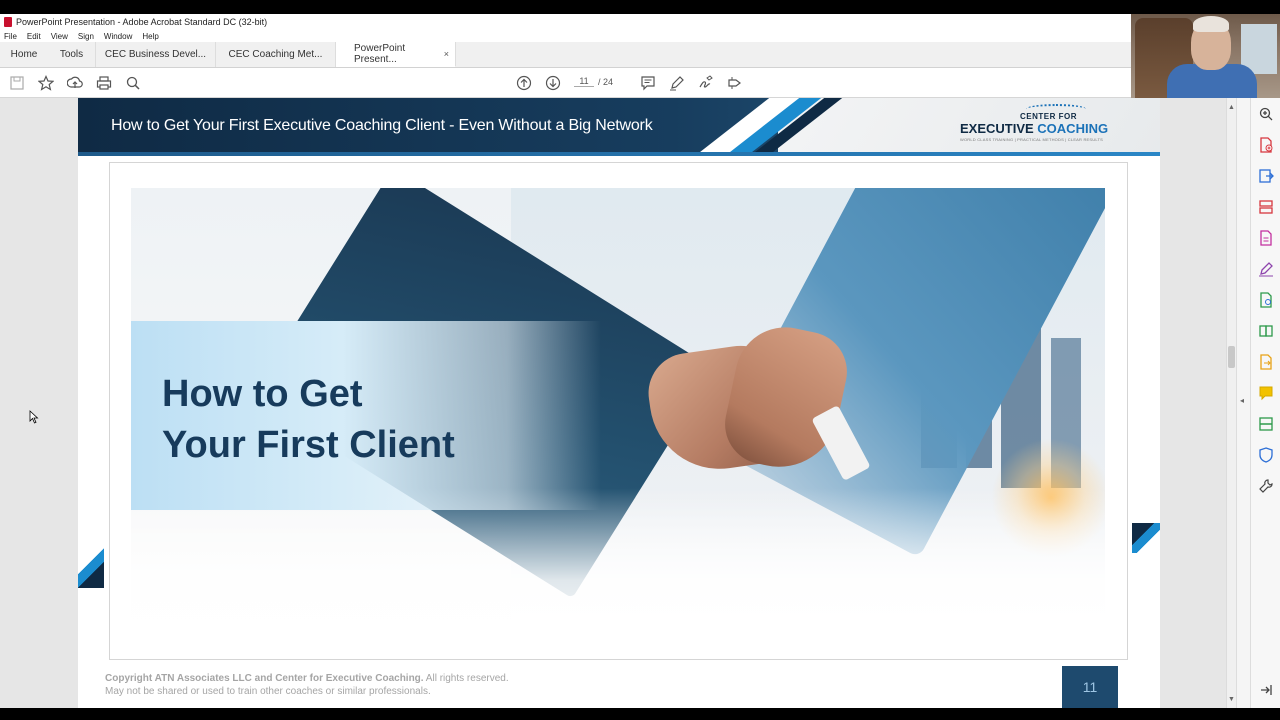 This screenshot has width=1280, height=720. I want to click on zoom-tool-icon, so click(1266, 114).